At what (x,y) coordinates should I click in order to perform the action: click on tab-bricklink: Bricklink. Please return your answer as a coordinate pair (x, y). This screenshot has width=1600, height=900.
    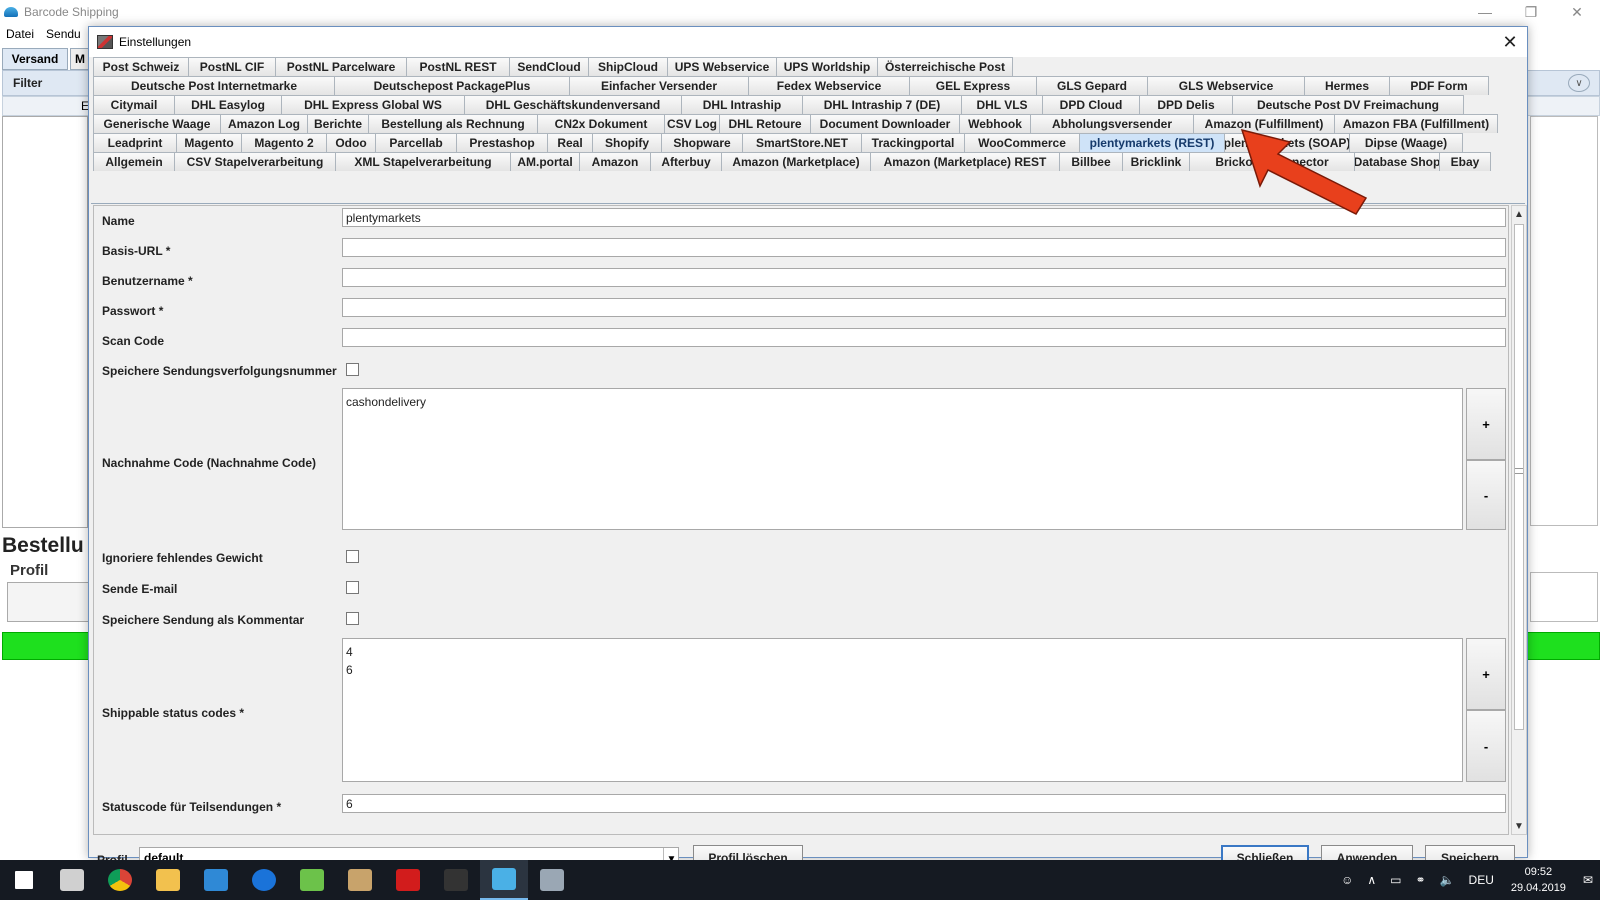
    Looking at the image, I should click on (1156, 161).